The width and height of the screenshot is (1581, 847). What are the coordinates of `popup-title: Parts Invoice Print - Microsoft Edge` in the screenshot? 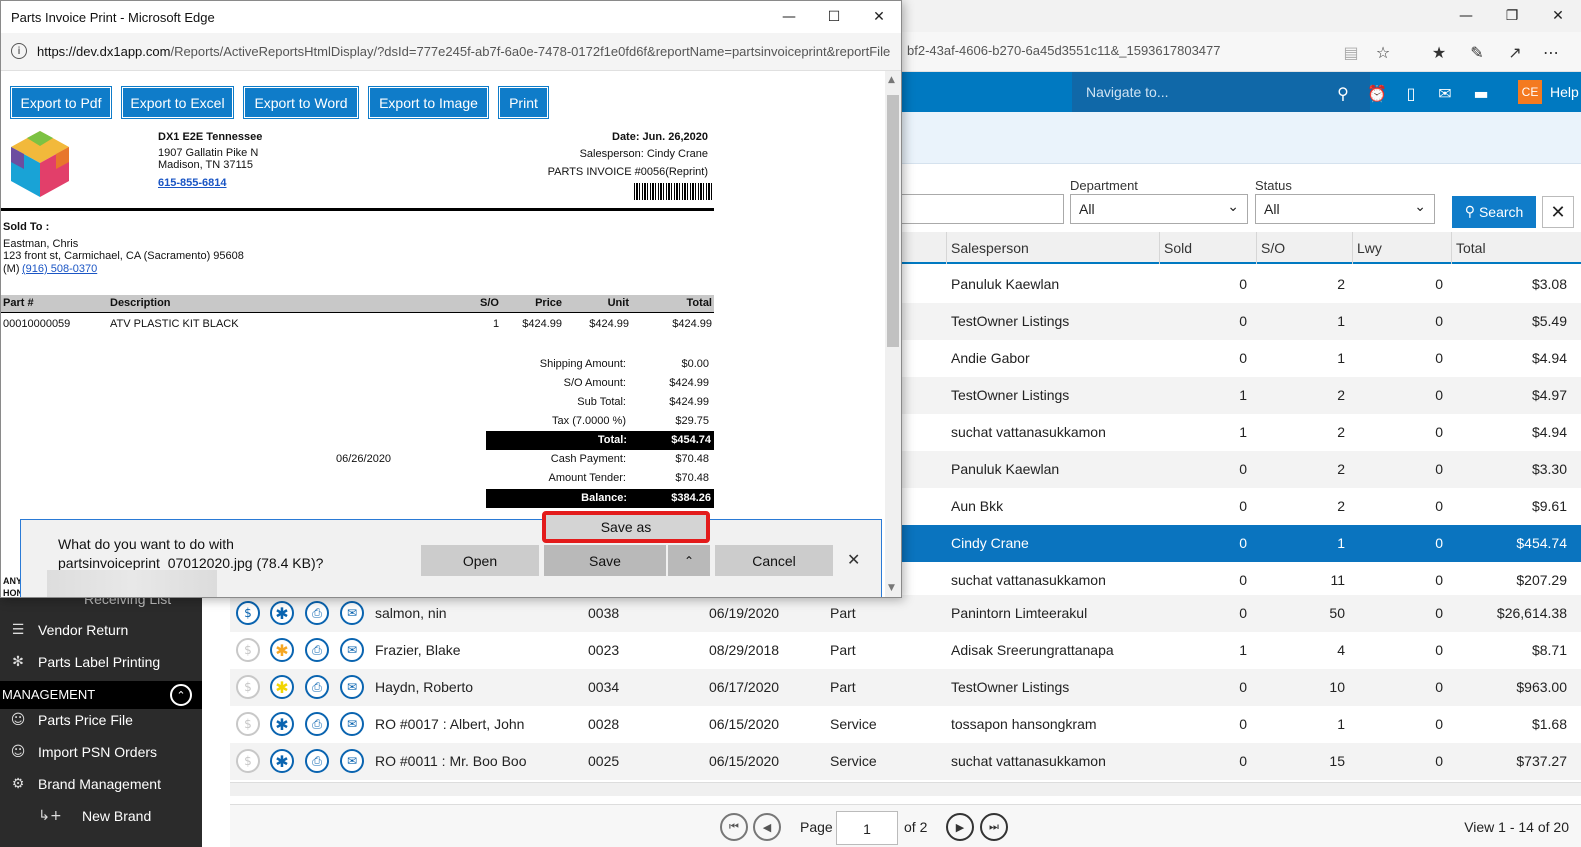 It's located at (113, 17).